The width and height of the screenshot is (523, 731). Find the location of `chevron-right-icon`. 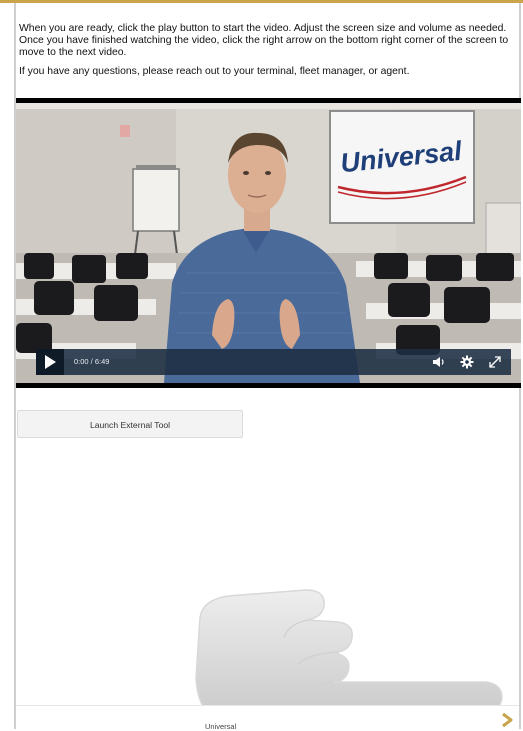

chevron-right-icon is located at coordinates (507, 720).